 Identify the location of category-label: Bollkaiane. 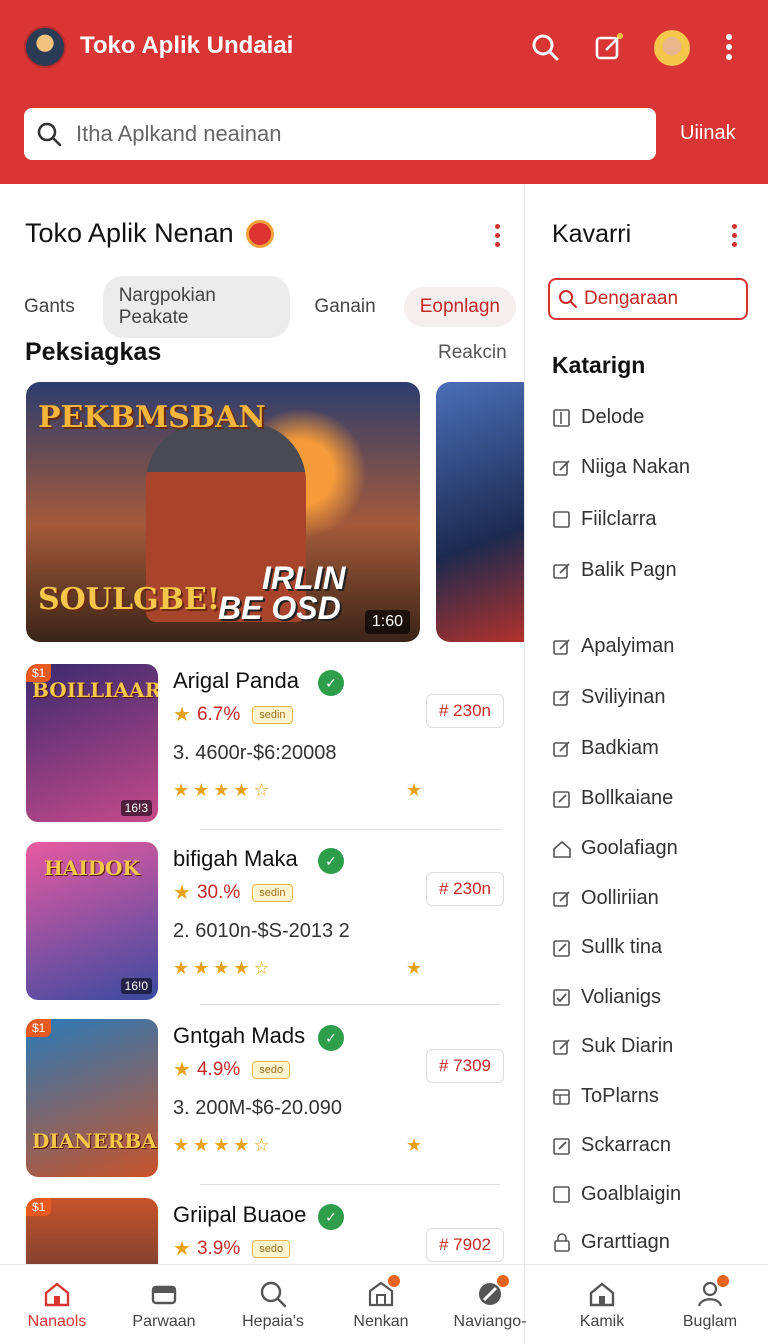
(627, 798).